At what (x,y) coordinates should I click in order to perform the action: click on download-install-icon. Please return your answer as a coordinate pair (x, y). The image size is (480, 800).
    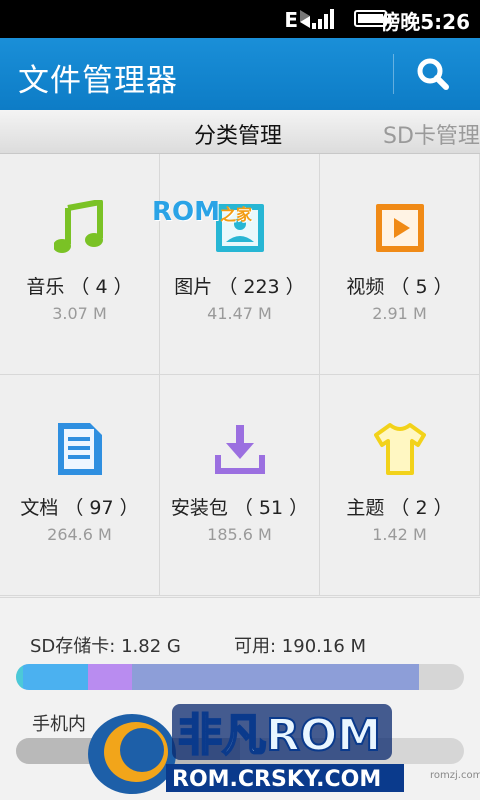
    Looking at the image, I should click on (240, 449).